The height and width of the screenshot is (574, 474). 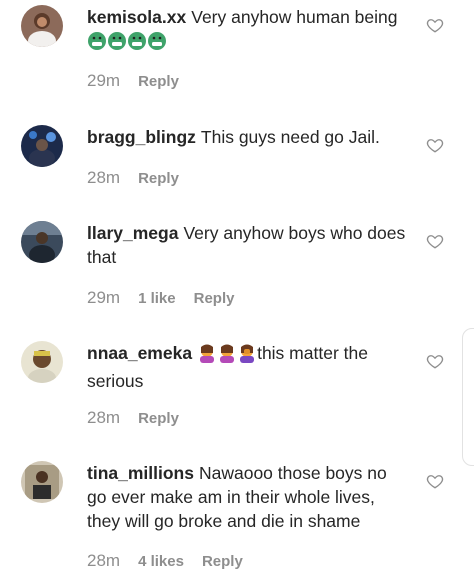 What do you see at coordinates (161, 561) in the screenshot?
I see `likes-count: 4 likes` at bounding box center [161, 561].